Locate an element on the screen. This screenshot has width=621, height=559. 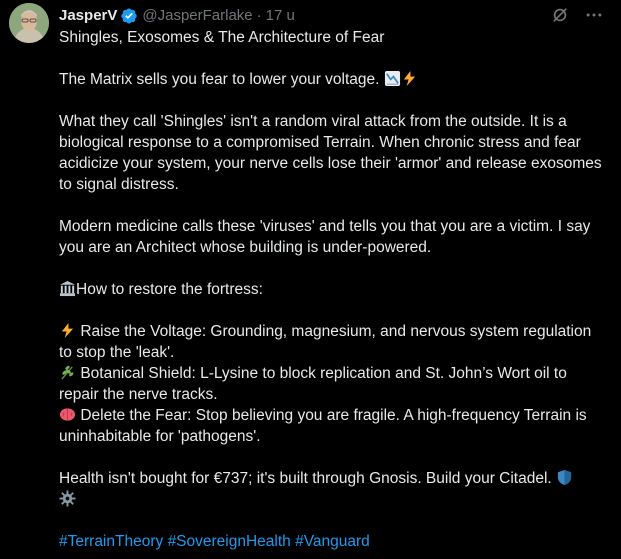
verified-badge-icon is located at coordinates (129, 16).